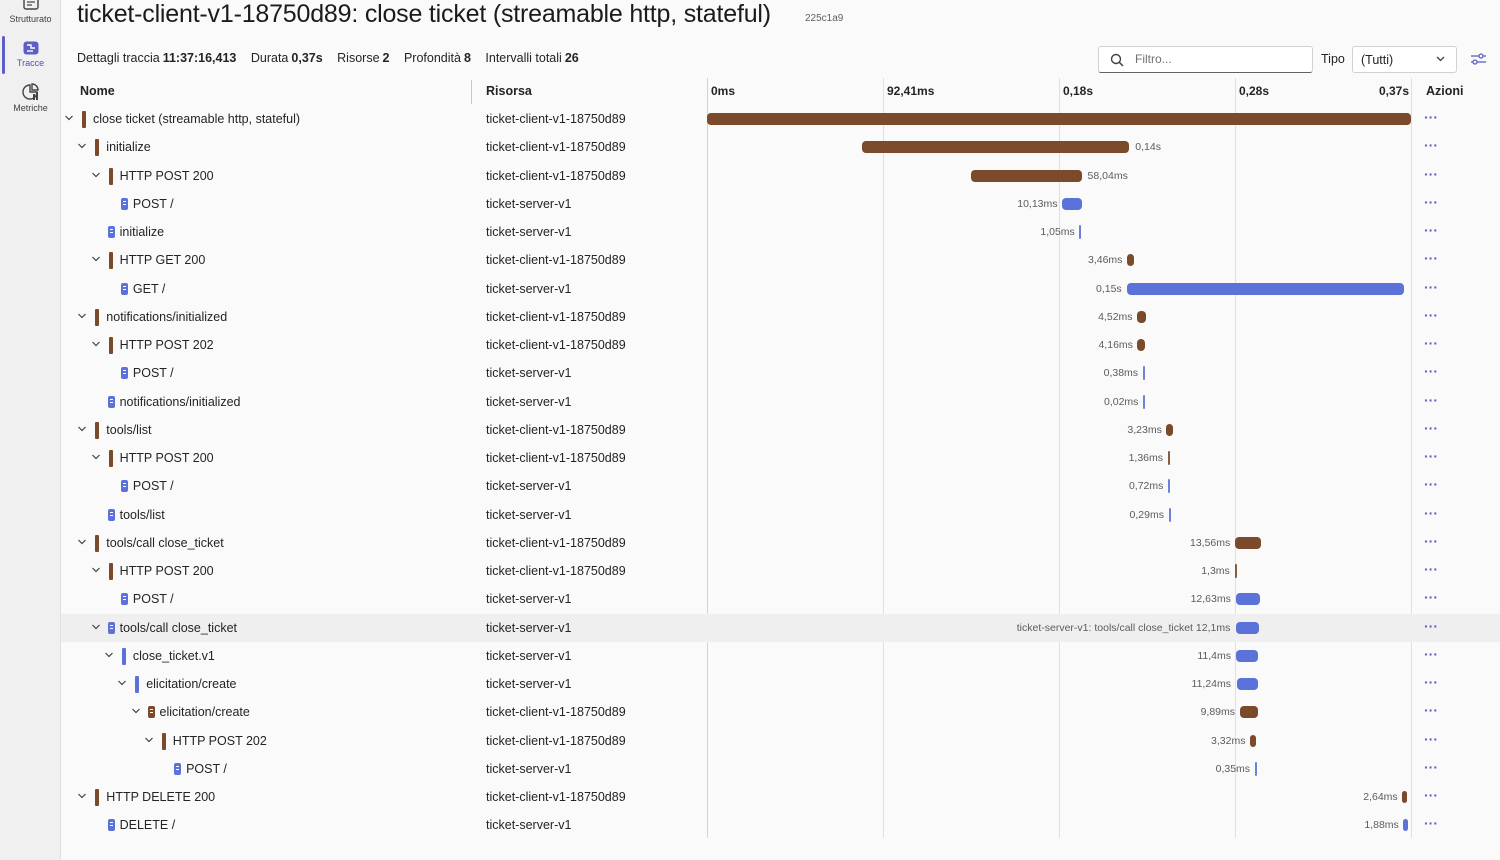 This screenshot has width=1500, height=860. I want to click on span-row: POST / ticket-server-v1 0,72ms ···, so click(780, 486).